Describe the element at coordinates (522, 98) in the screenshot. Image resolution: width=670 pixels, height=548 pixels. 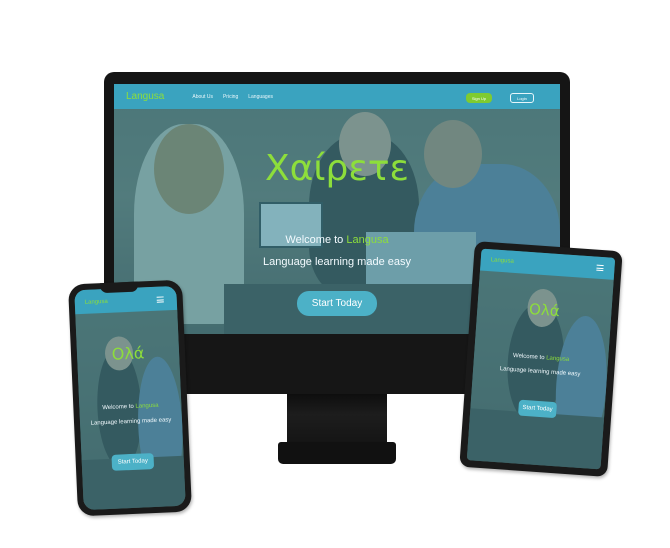
I see `login-button: Login` at that location.